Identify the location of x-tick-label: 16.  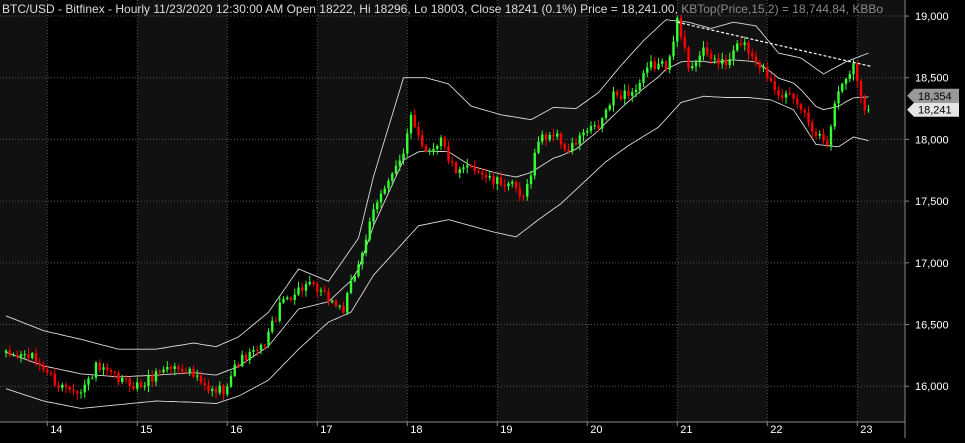
(236, 430).